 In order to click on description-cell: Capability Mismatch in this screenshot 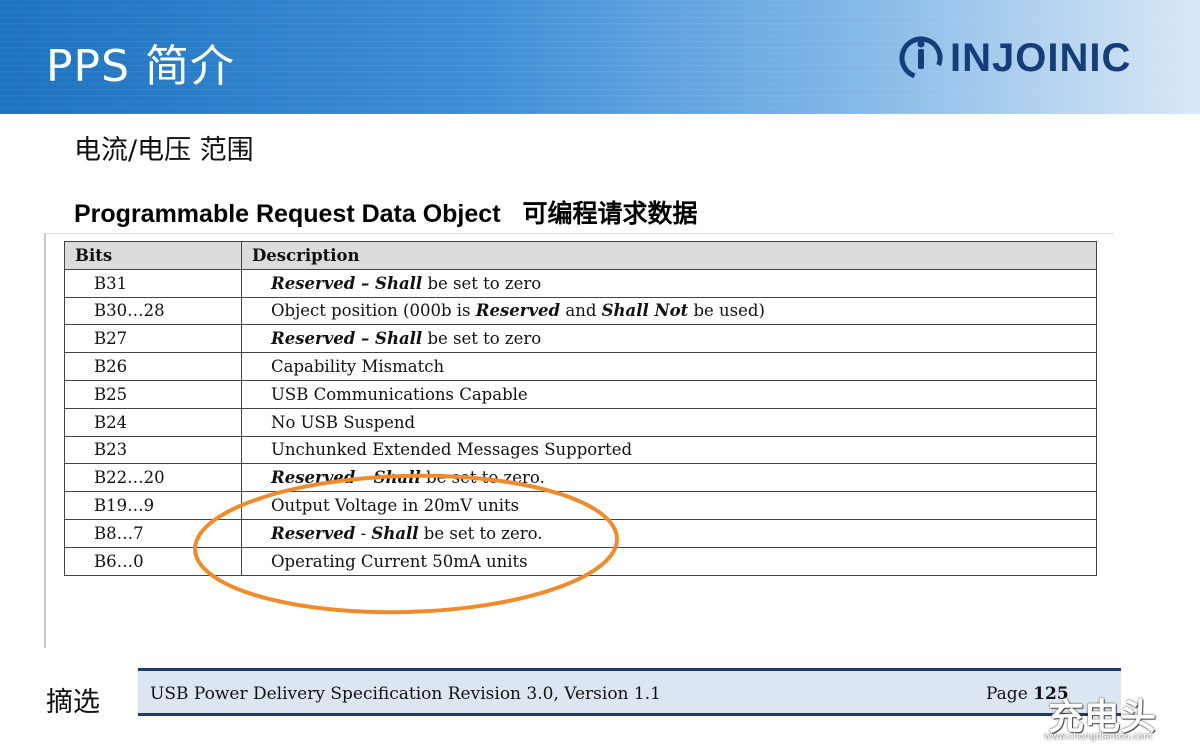, I will do `click(669, 366)`.